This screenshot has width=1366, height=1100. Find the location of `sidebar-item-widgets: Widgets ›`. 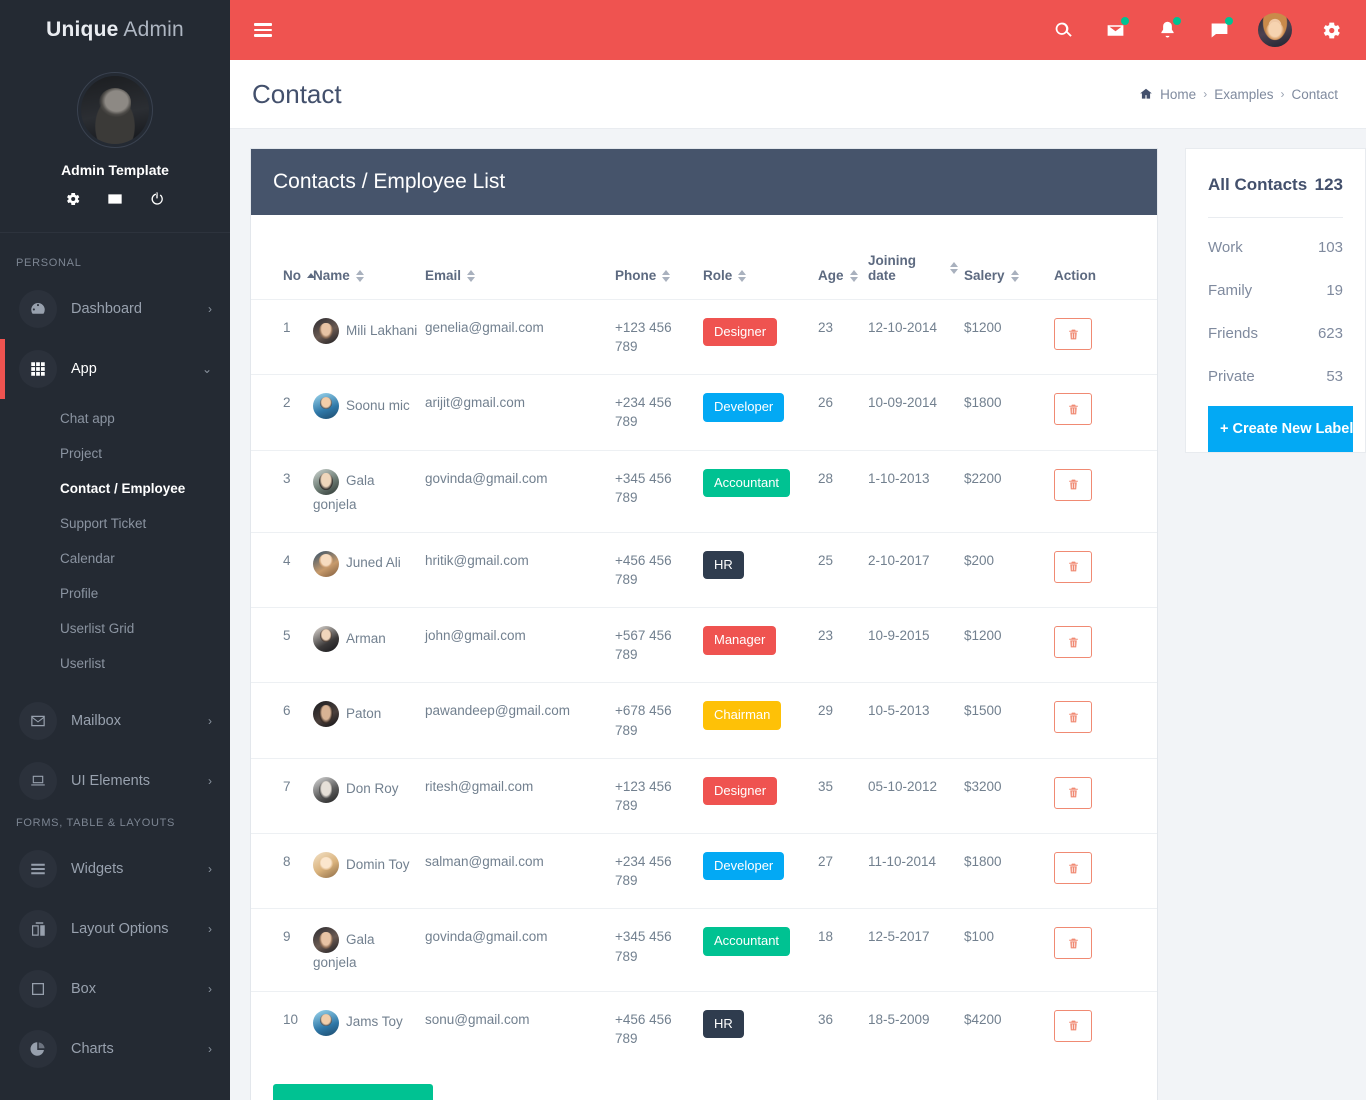

sidebar-item-widgets: Widgets › is located at coordinates (115, 869).